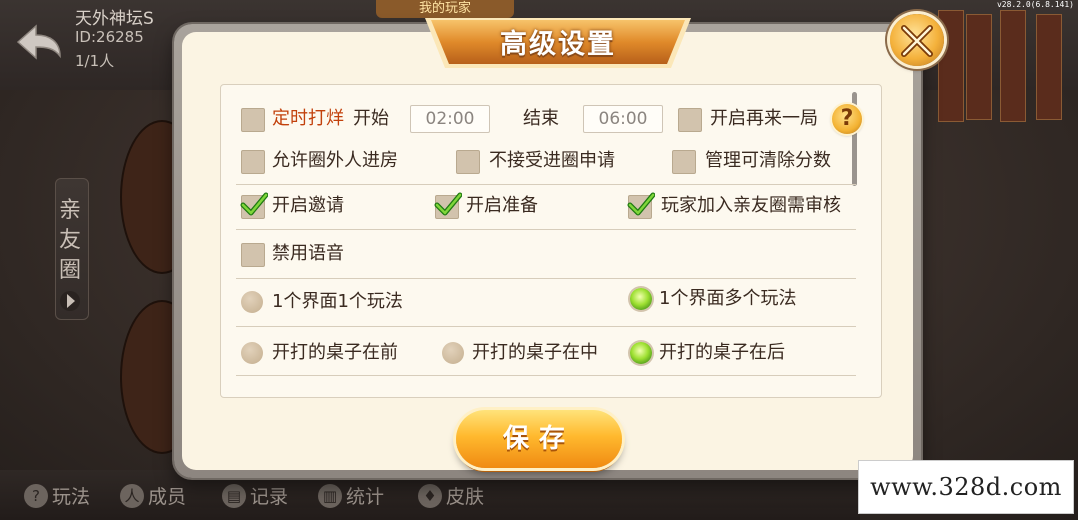  I want to click on tables-front-label: 开打的桌子在前, so click(335, 352).